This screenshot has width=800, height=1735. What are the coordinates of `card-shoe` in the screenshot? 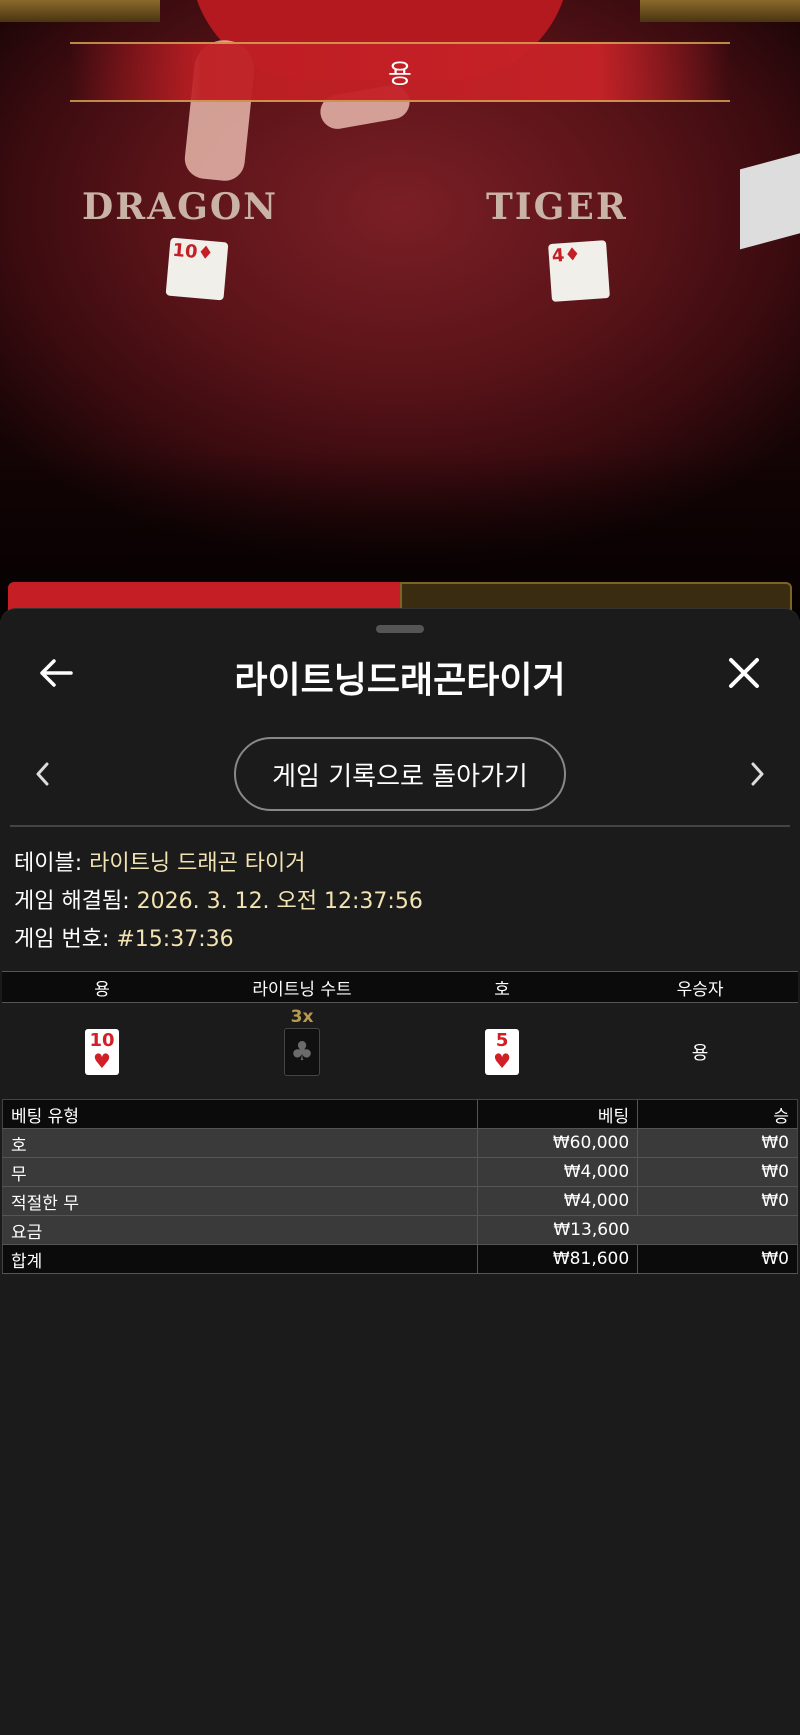 It's located at (770, 200).